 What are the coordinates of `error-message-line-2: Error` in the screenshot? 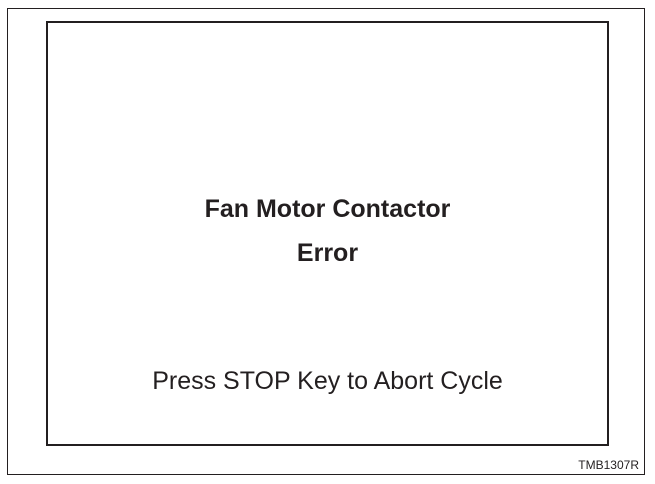 It's located at (327, 253).